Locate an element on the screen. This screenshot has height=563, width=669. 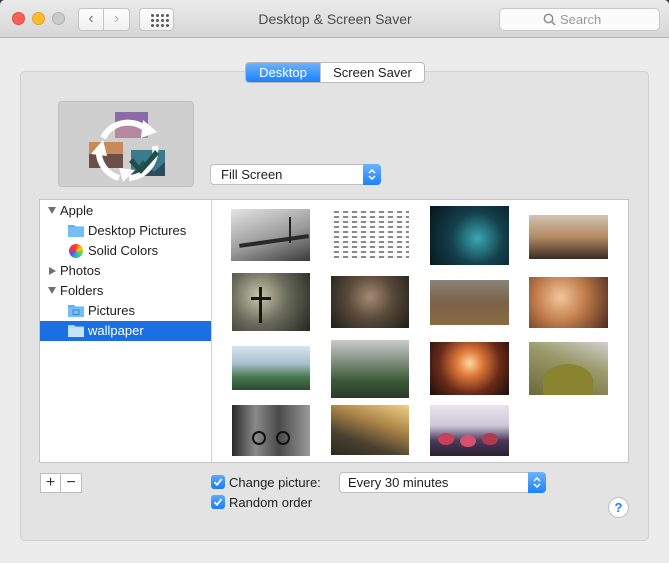
minimize-window-button is located at coordinates (38, 18).